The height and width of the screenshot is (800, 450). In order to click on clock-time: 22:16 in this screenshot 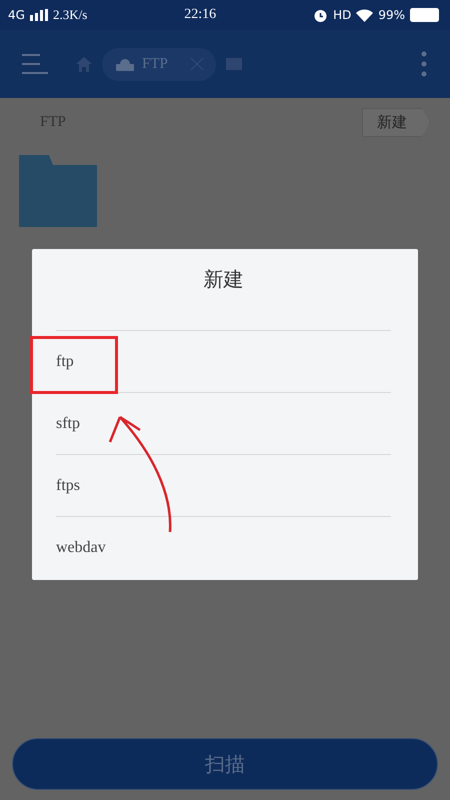, I will do `click(200, 15)`.